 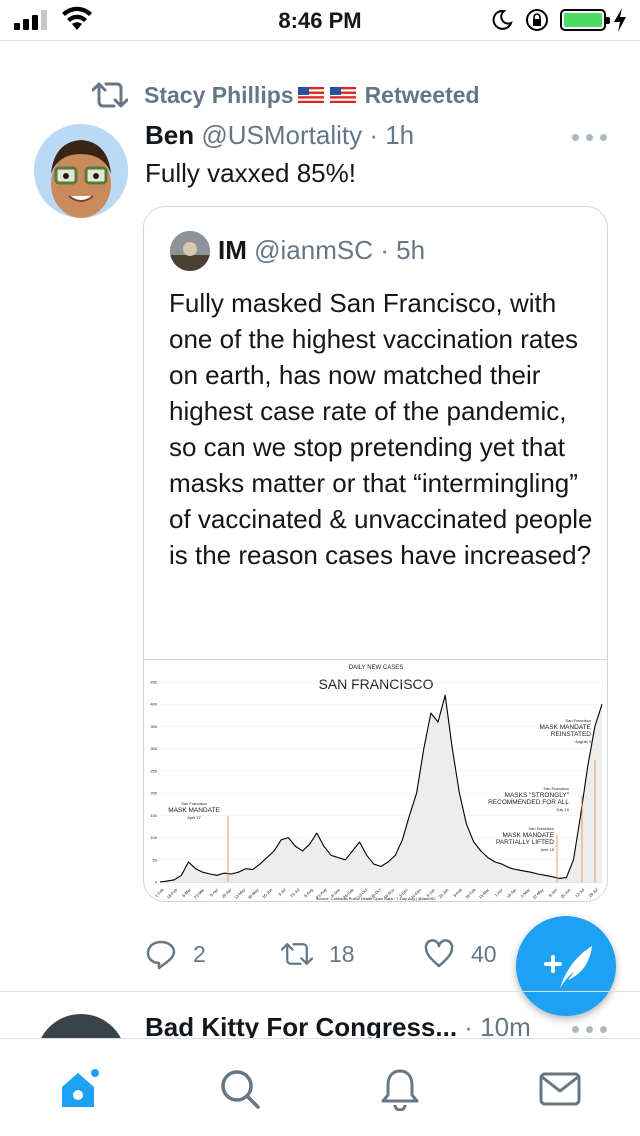 What do you see at coordinates (579, 892) in the screenshot?
I see `x-tick-label: 12-Jul` at bounding box center [579, 892].